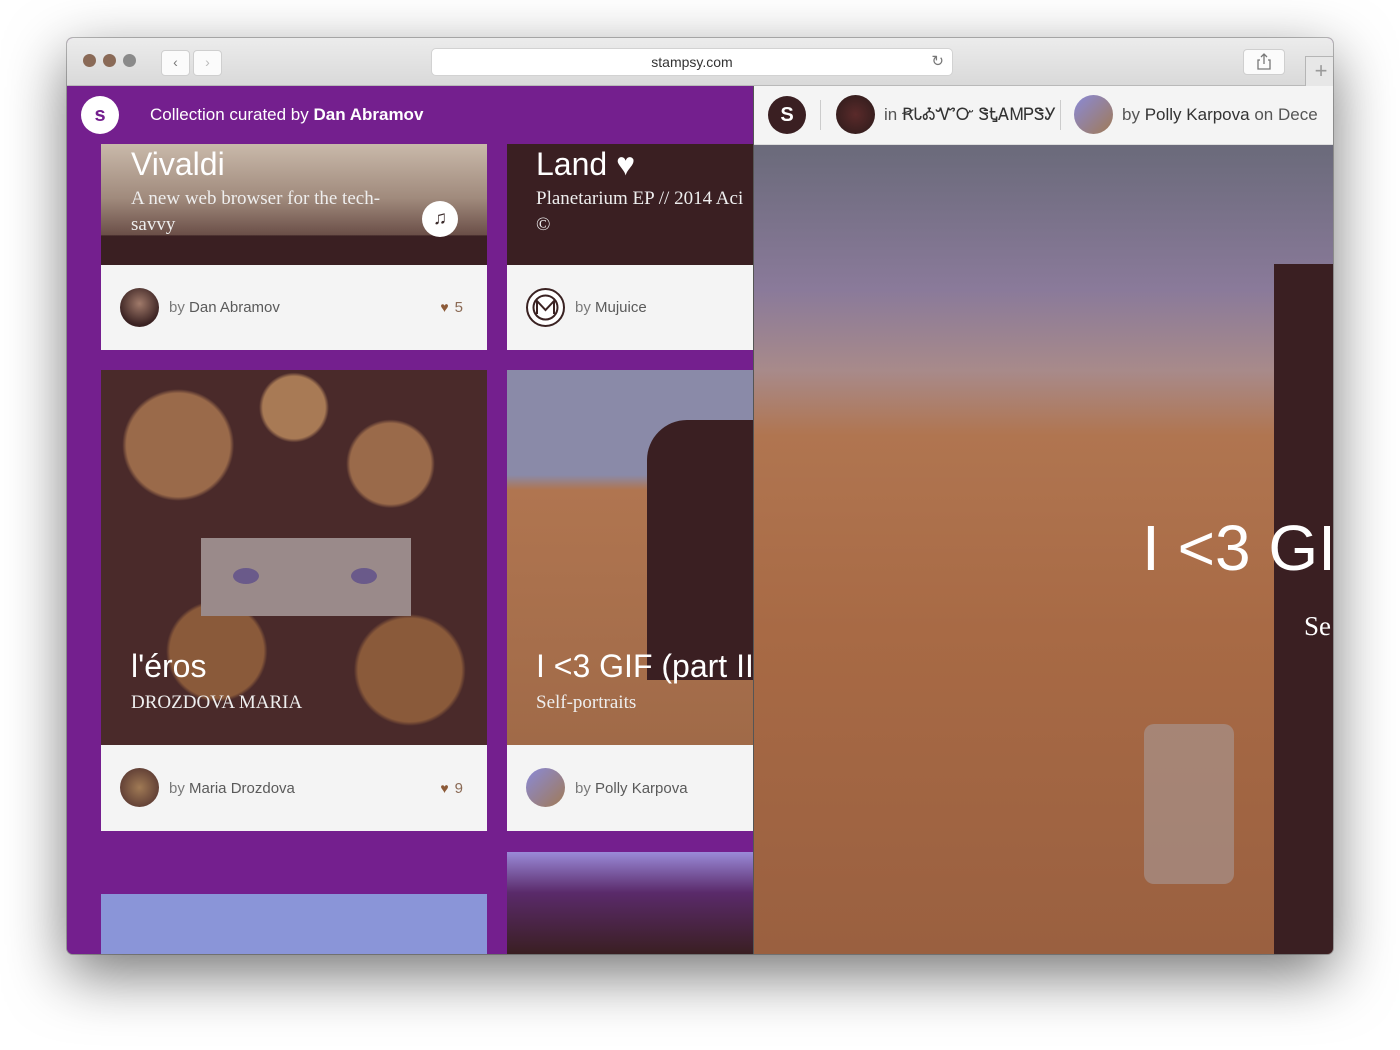 This screenshot has height=1050, width=1400. I want to click on card-image: l'éros DROZDOVA MARIA, so click(294, 557).